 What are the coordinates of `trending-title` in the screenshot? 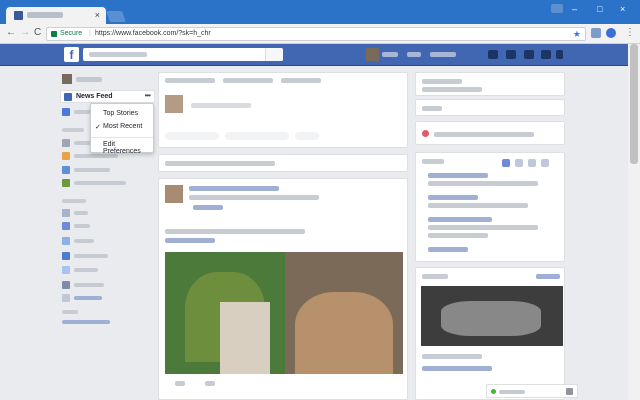 It's located at (433, 161).